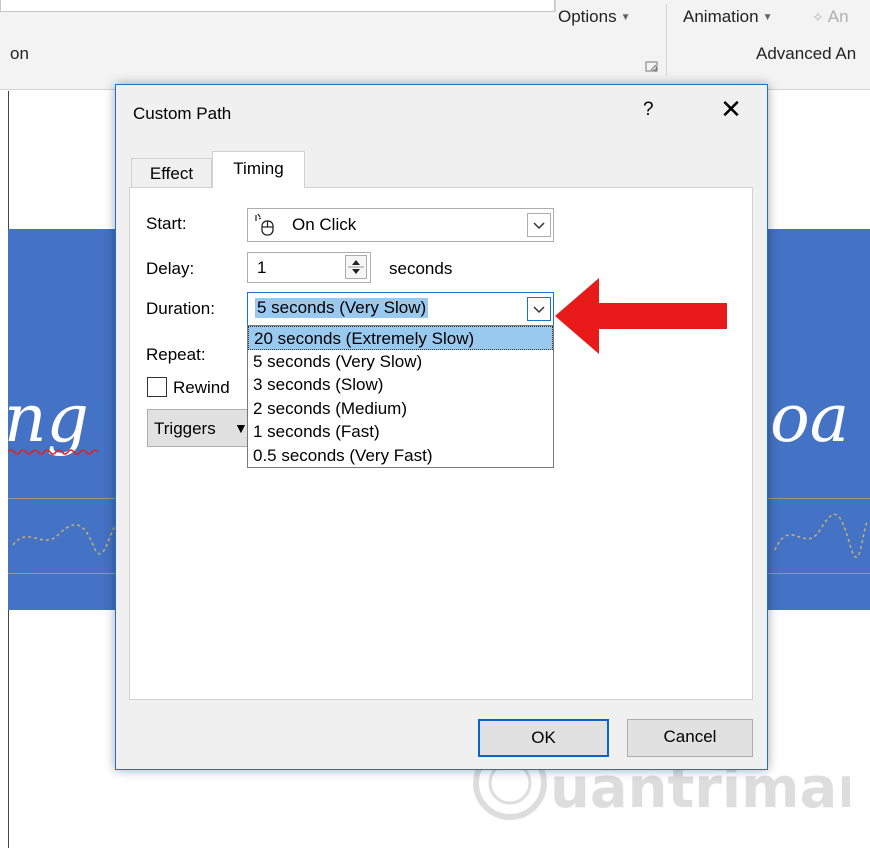  I want to click on options-button: Options ▼, so click(594, 17).